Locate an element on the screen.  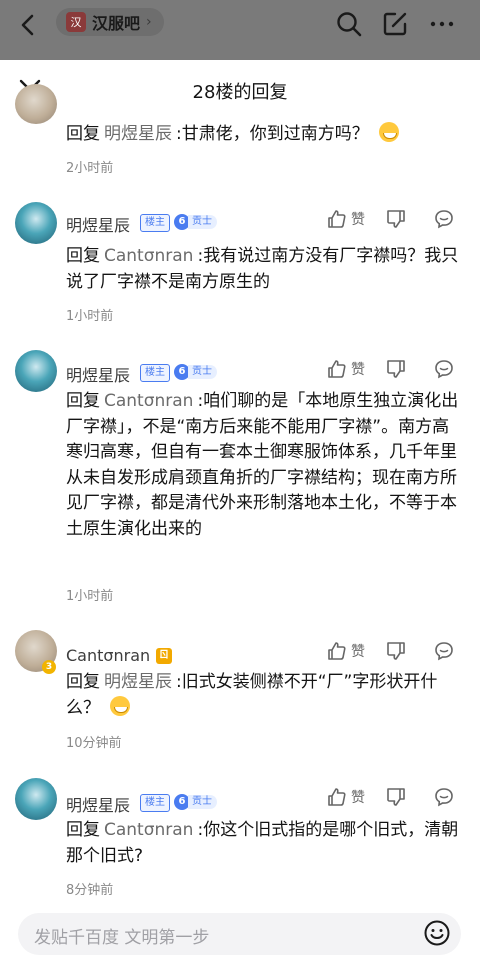
reply-content: 回复 明煜星辰:甘肃佬，你到过南方吗？ is located at coordinates (266, 135).